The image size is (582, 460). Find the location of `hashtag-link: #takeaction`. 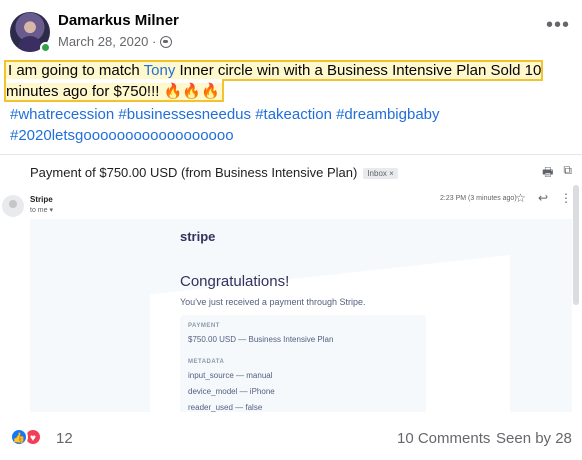

hashtag-link: #takeaction is located at coordinates (293, 114).